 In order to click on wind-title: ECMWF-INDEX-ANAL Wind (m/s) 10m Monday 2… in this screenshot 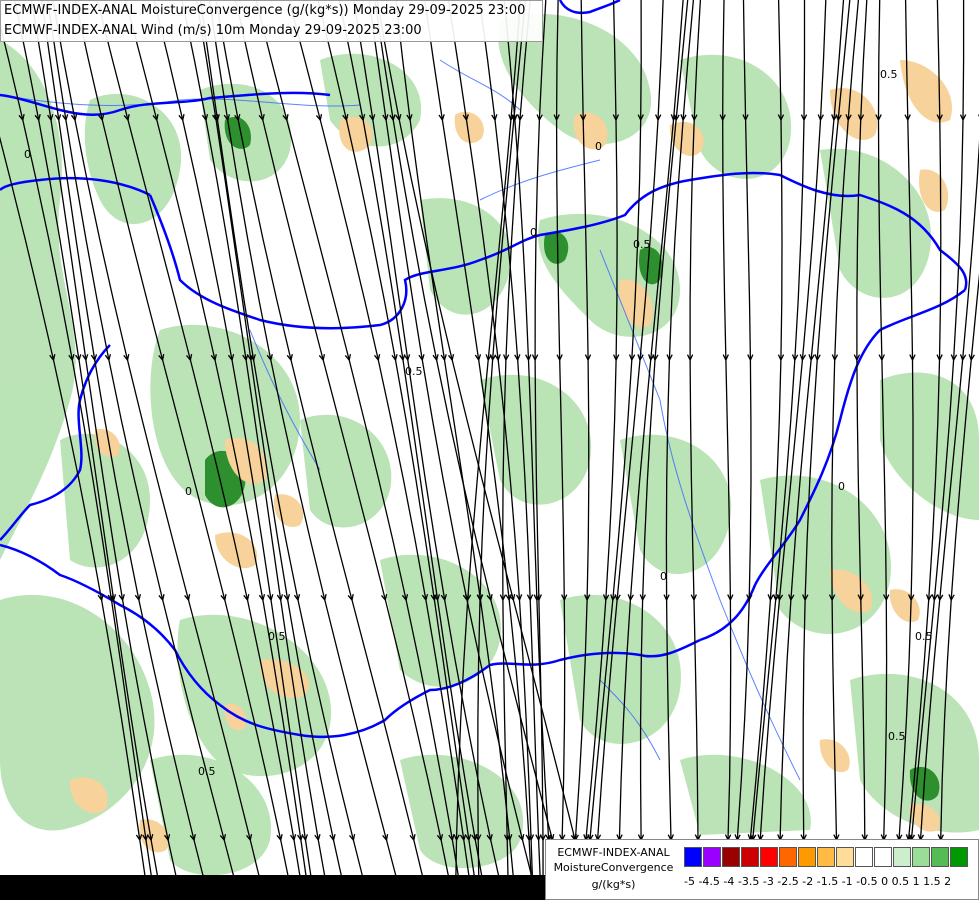, I will do `click(213, 30)`.